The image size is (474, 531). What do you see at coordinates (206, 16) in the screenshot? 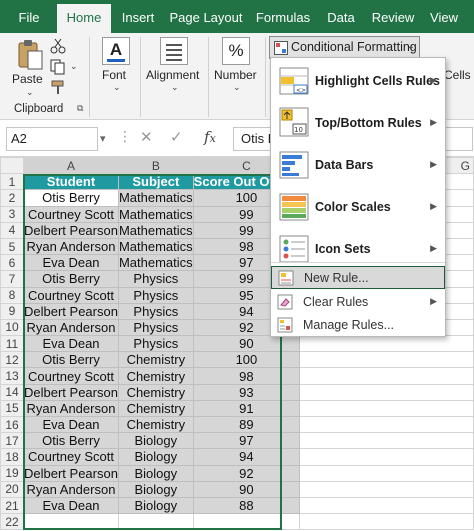
I see `tab-page-layout: Page Layout` at bounding box center [206, 16].